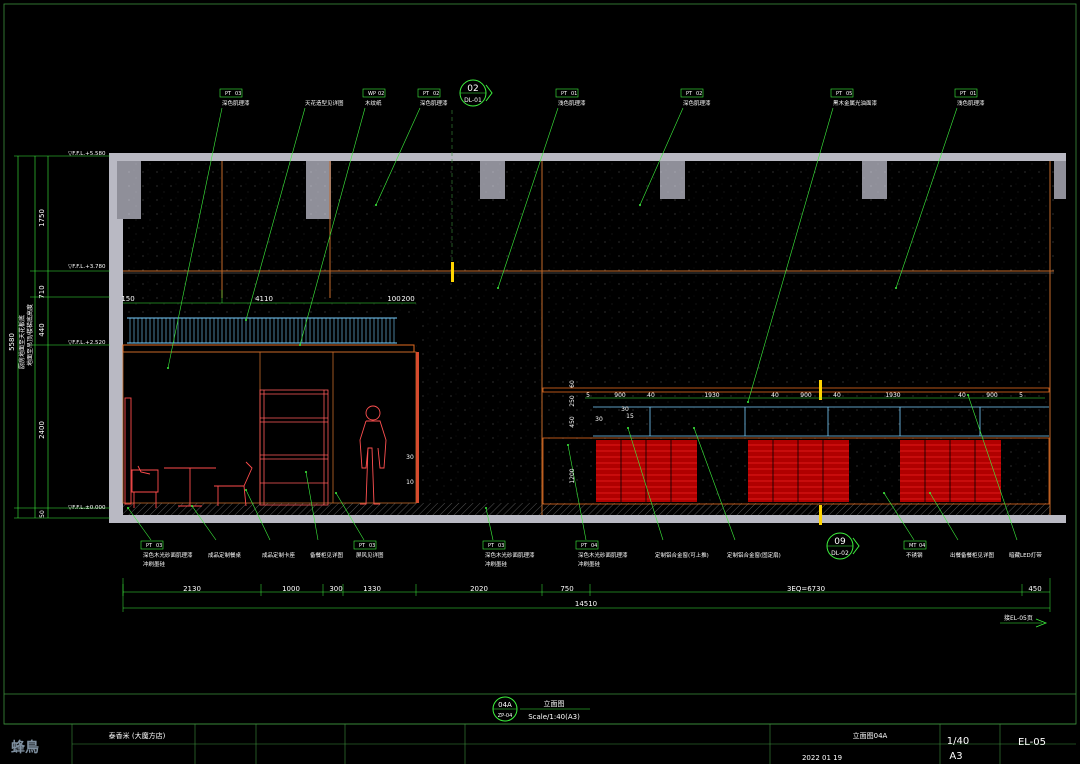 The height and width of the screenshot is (764, 1080). I want to click on bottom-dim: 2130, so click(192, 589).